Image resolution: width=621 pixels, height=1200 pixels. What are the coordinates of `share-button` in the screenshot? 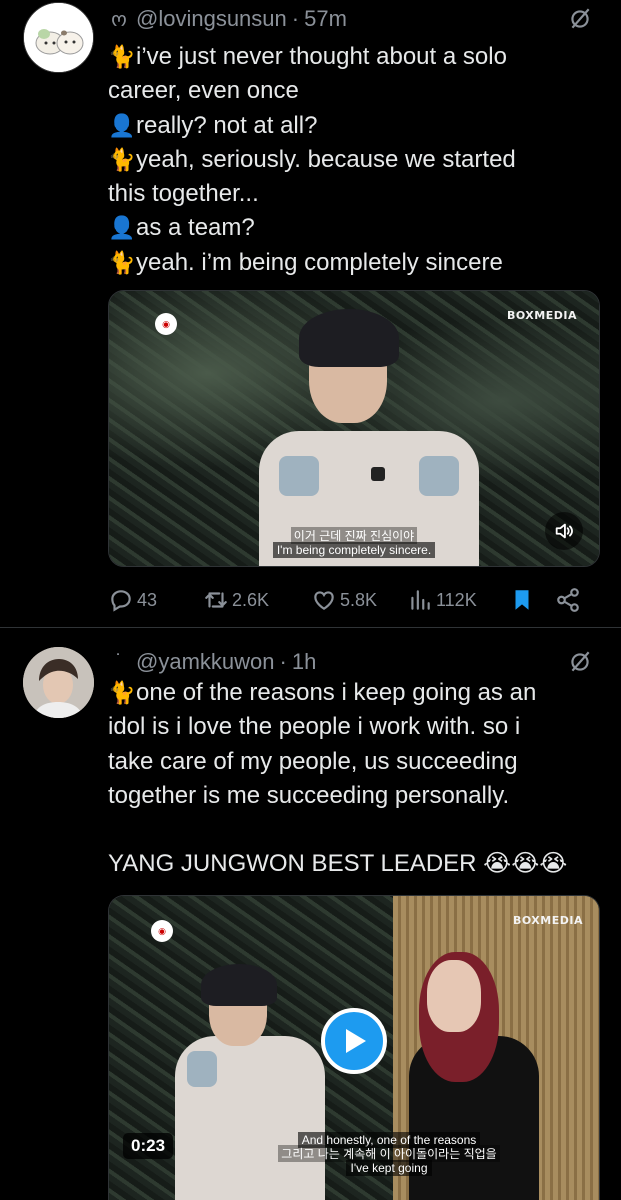 It's located at (570, 600).